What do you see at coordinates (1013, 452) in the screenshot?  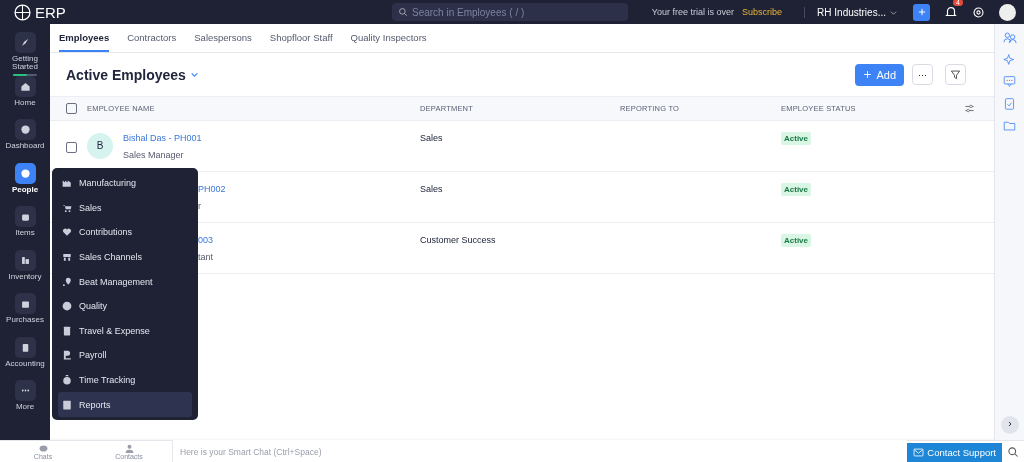 I see `search-icon` at bounding box center [1013, 452].